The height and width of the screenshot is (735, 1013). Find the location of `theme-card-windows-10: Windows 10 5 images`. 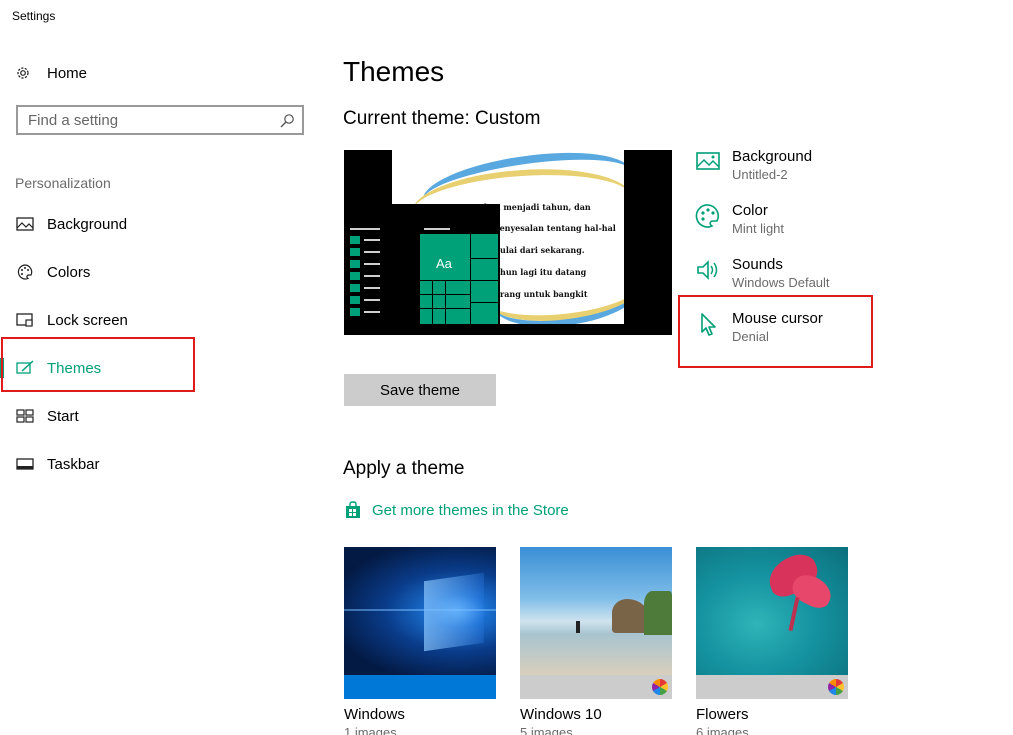

theme-card-windows-10: Windows 10 5 images is located at coordinates (596, 641).